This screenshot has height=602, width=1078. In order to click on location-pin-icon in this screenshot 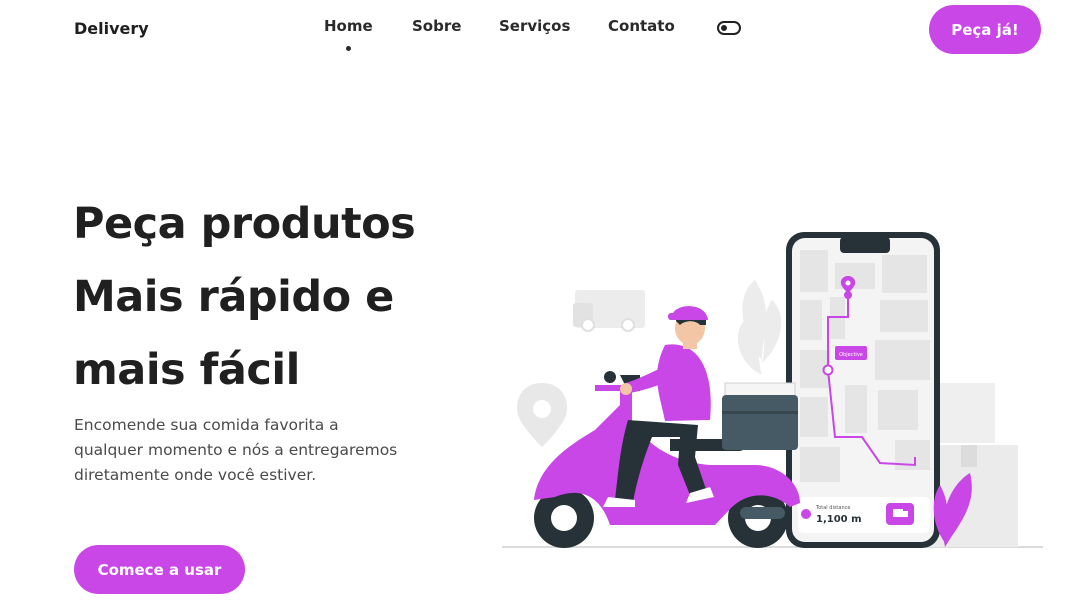, I will do `click(542, 415)`.